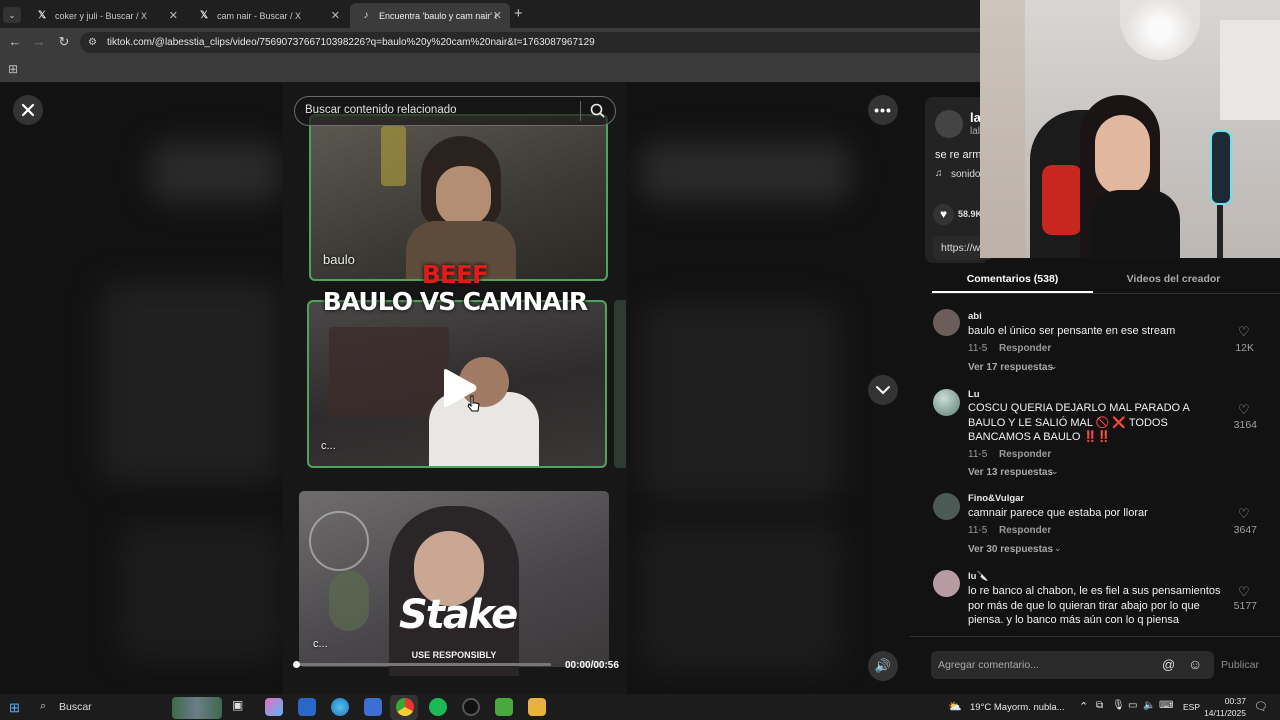 The height and width of the screenshot is (720, 1280). What do you see at coordinates (438, 707) in the screenshot?
I see `spotify-icon` at bounding box center [438, 707].